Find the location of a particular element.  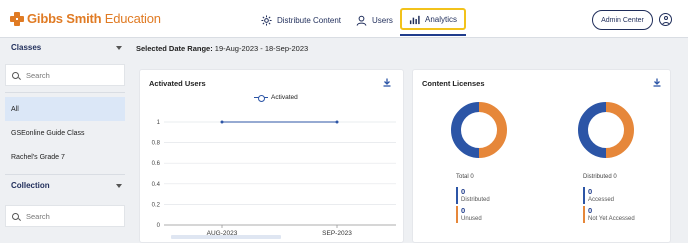

y-tick-label: 0.6 is located at coordinates (156, 164).